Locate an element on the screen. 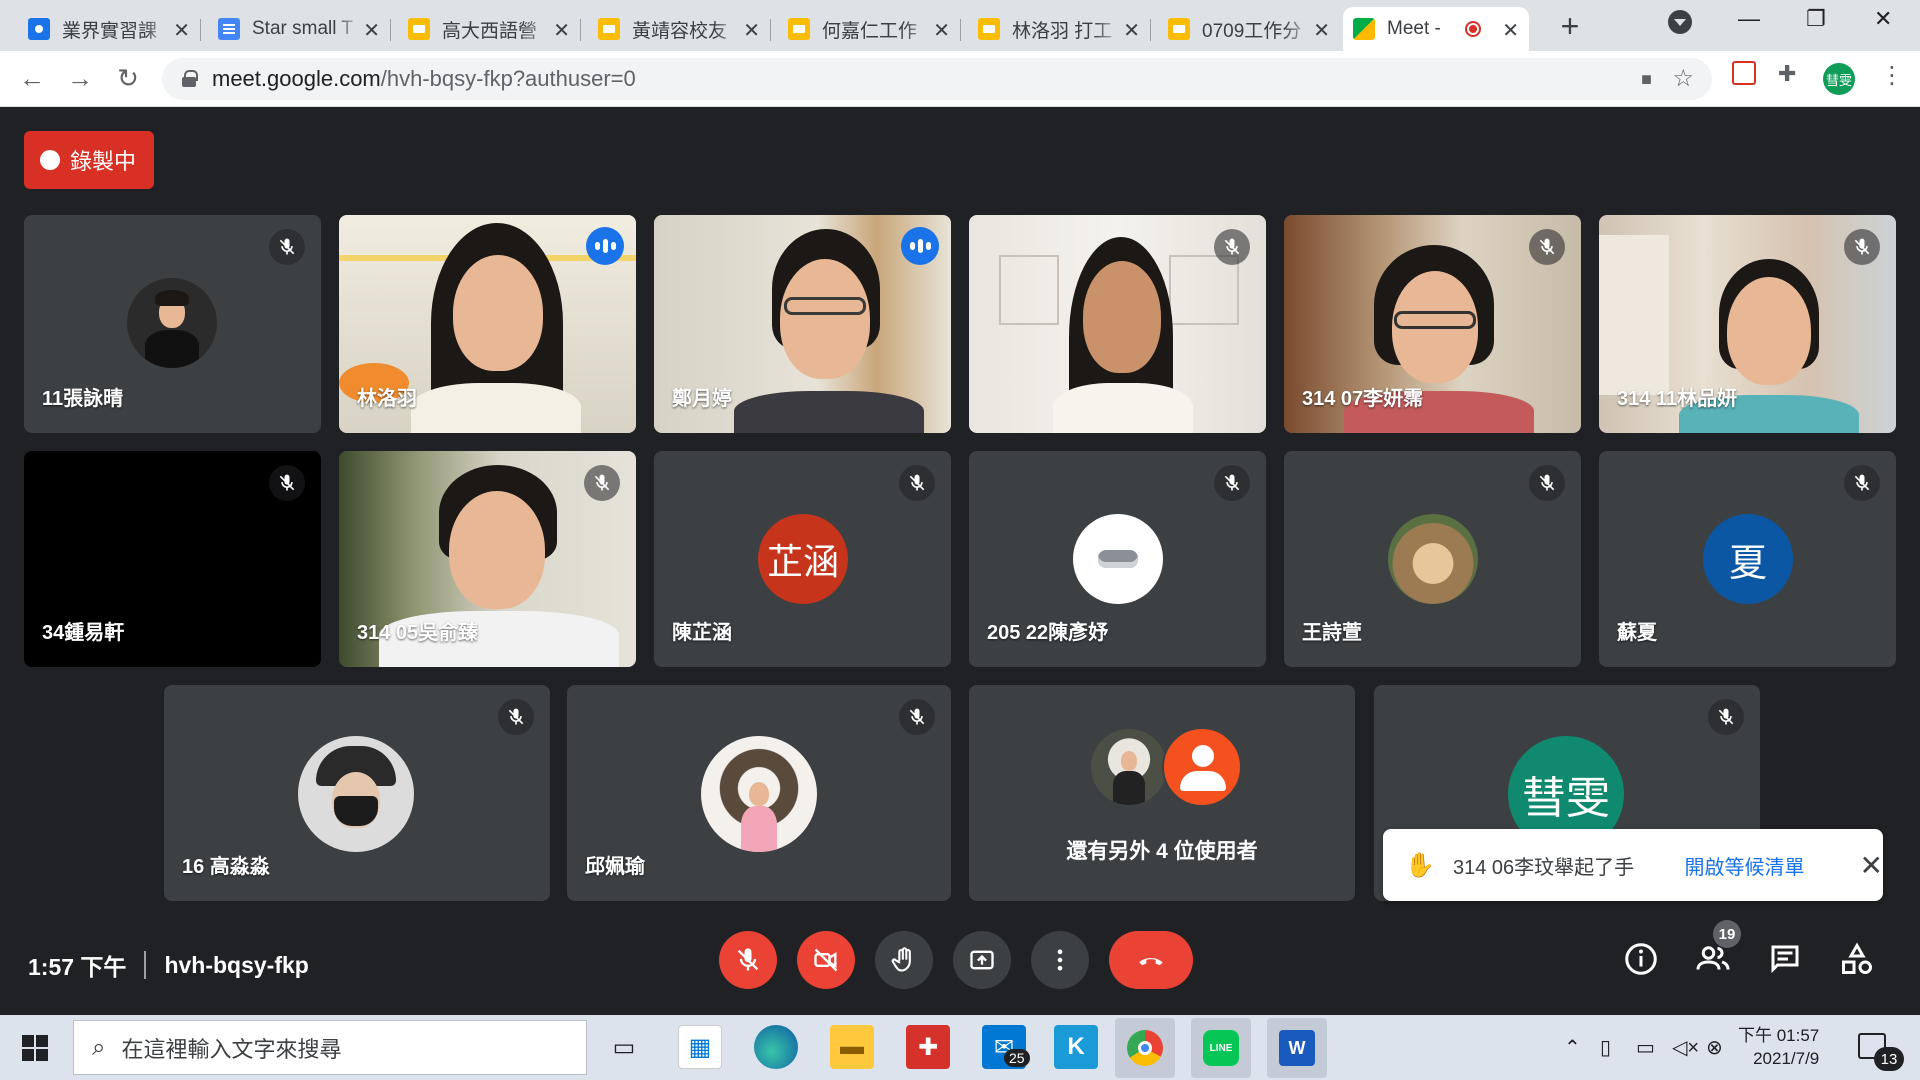 This screenshot has height=1080, width=1920. raise-hand-button is located at coordinates (904, 960).